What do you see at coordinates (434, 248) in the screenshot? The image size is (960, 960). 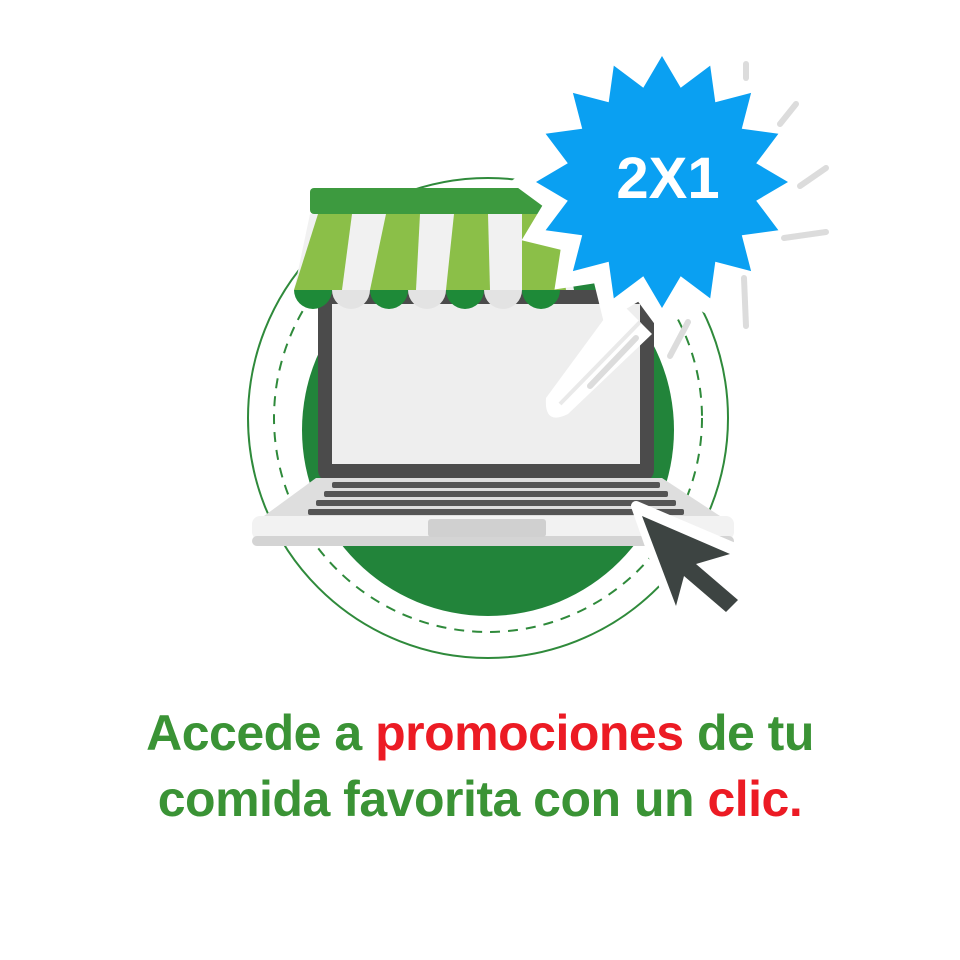 I see `storefront-awning-icon` at bounding box center [434, 248].